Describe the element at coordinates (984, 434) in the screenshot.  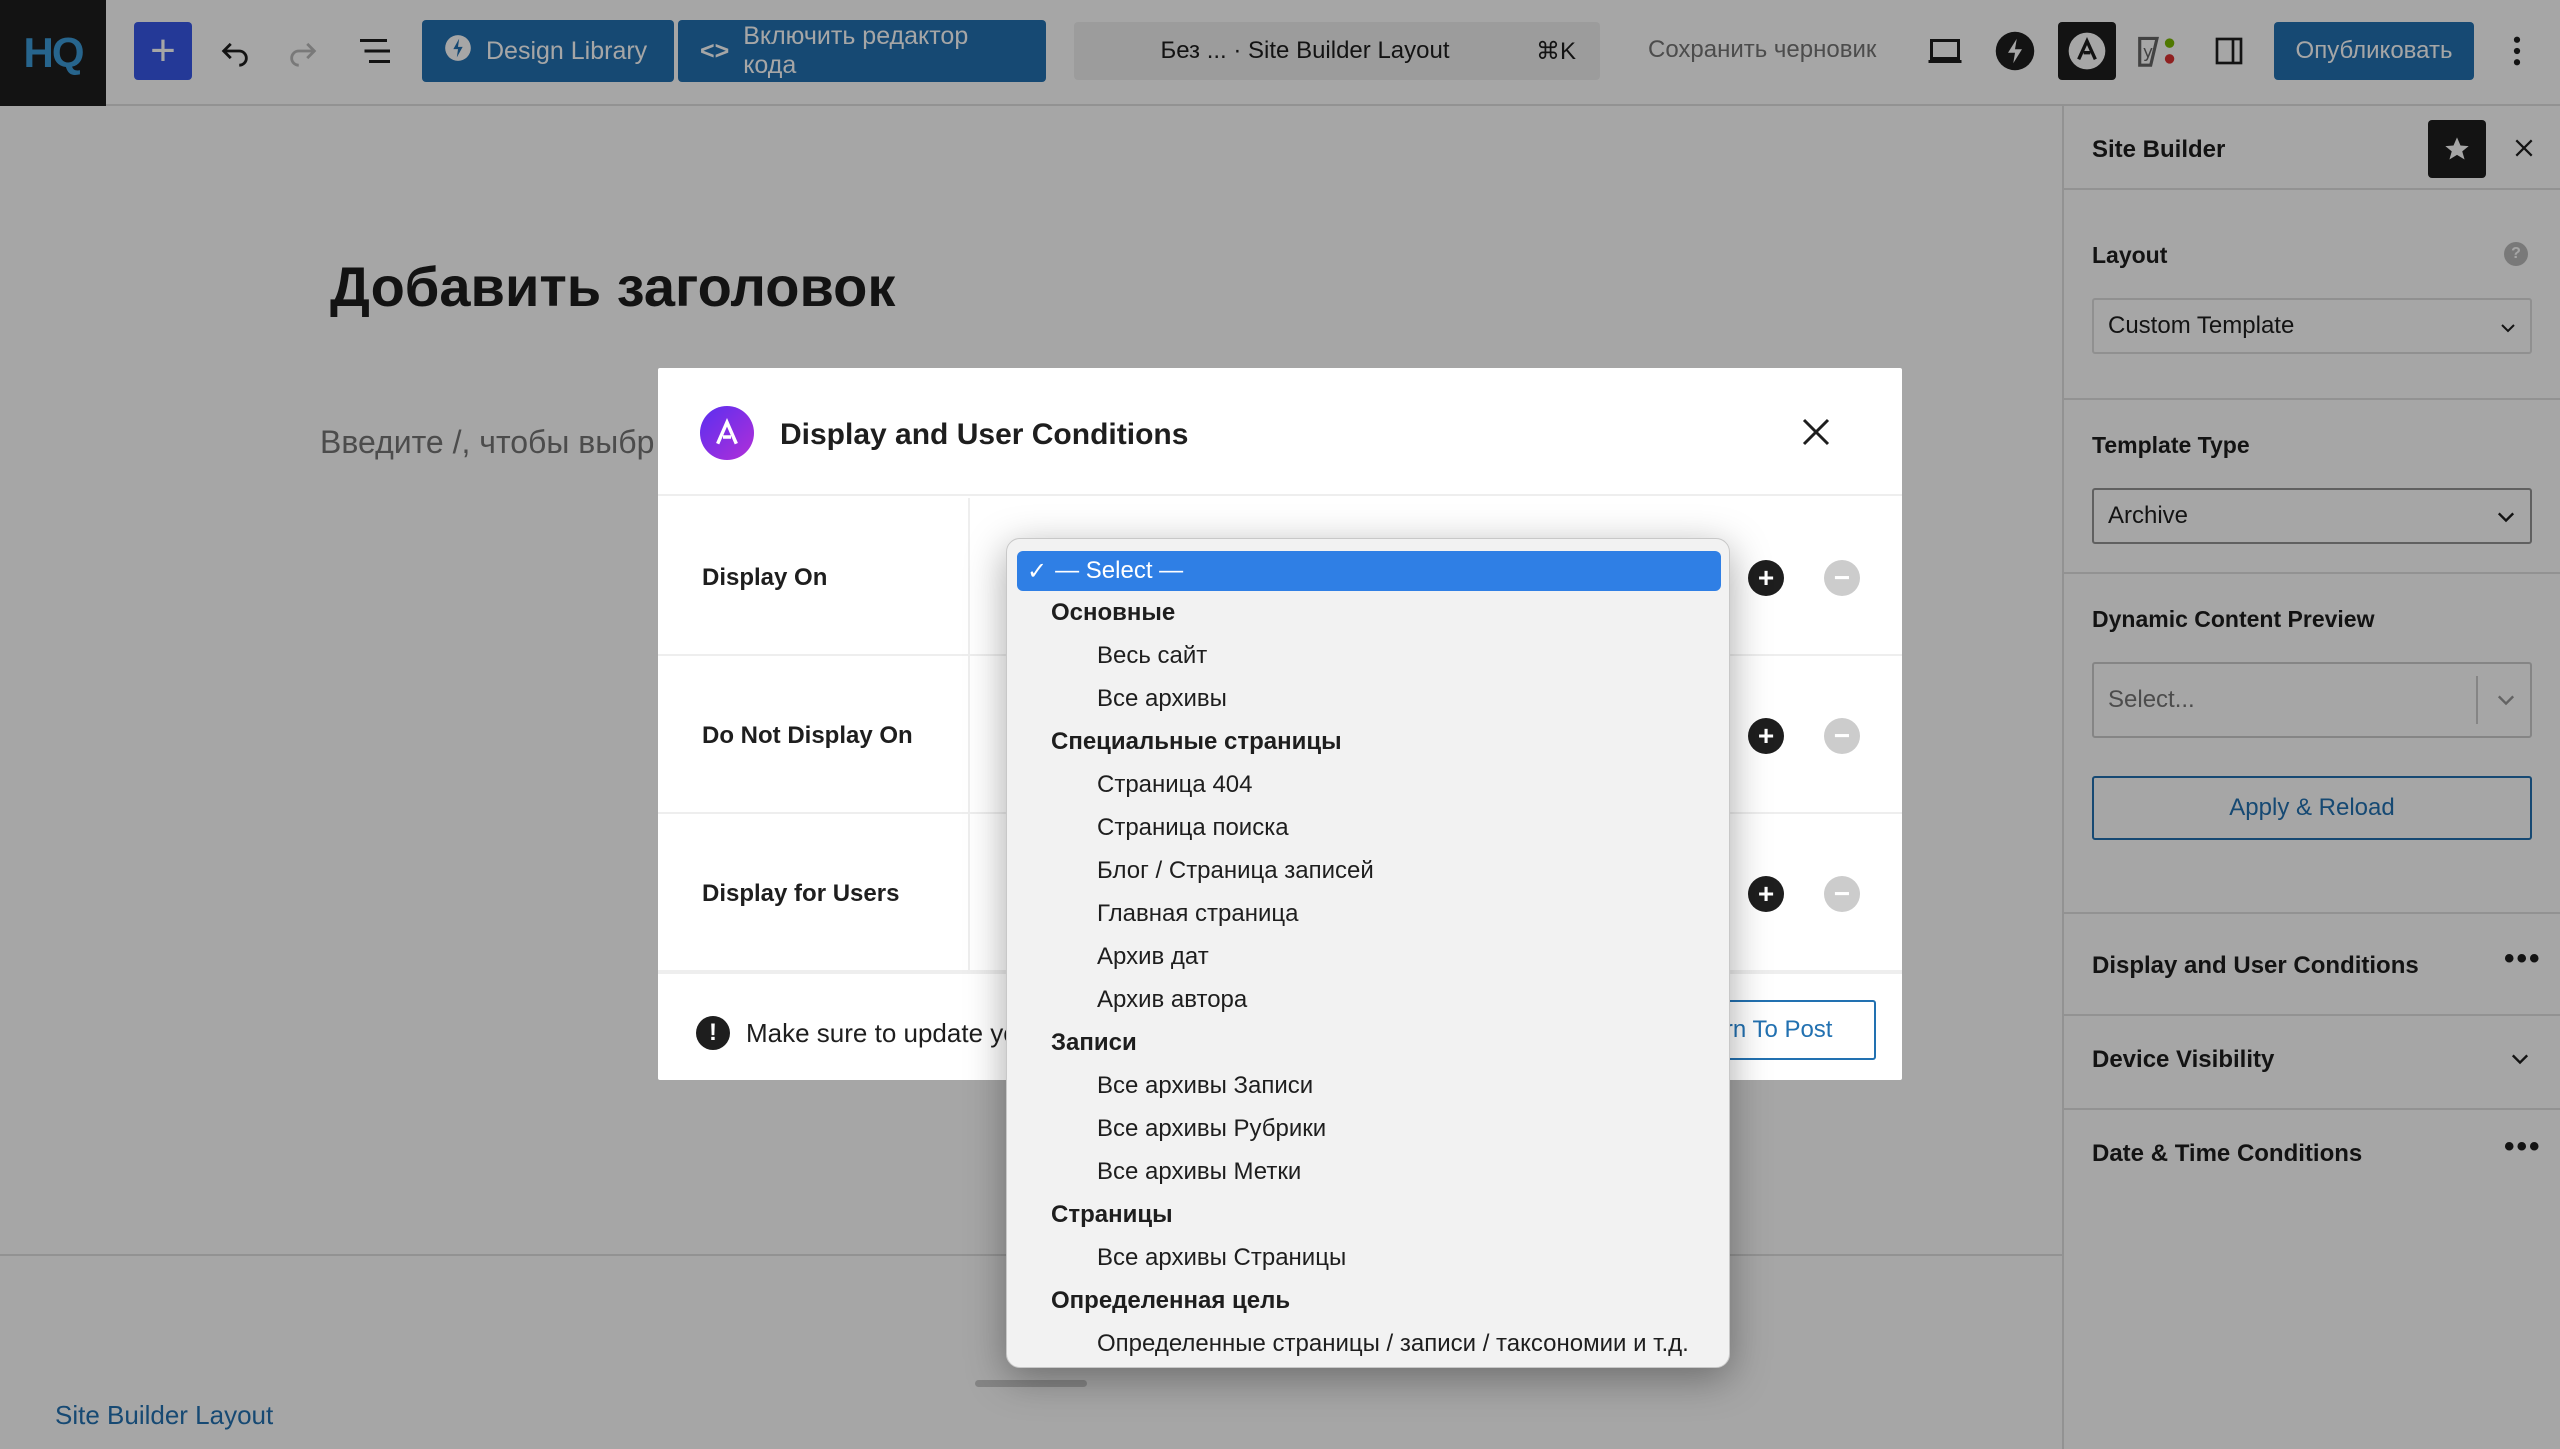
I see `modal-title: Display and User Conditions` at that location.